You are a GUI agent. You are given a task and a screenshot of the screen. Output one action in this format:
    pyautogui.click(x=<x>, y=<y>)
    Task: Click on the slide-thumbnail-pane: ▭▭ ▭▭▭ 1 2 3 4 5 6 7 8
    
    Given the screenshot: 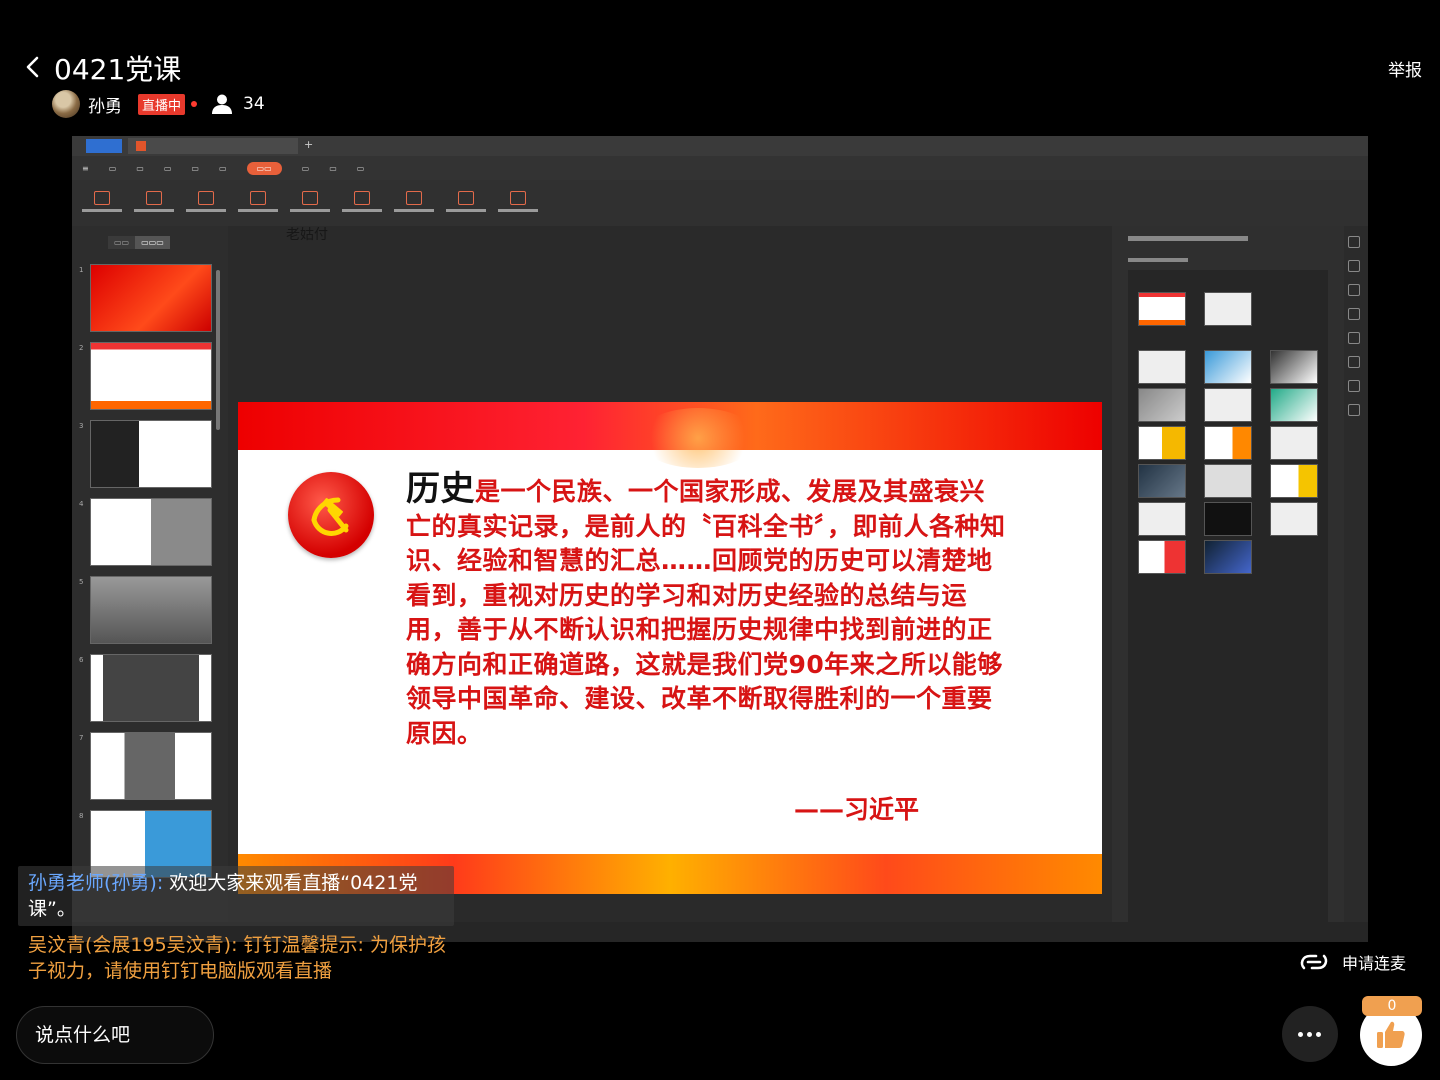 What is the action you would take?
    pyautogui.click(x=150, y=584)
    